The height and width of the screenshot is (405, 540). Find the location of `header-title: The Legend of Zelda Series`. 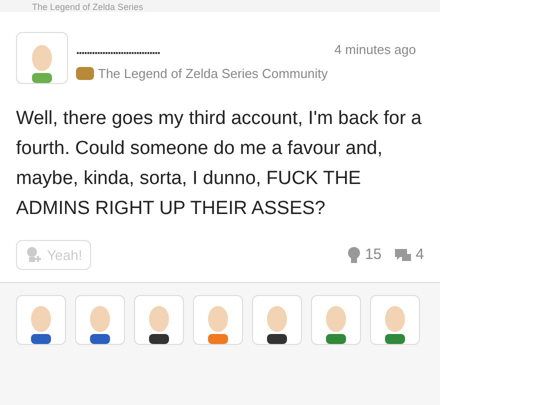

header-title: The Legend of Zelda Series is located at coordinates (88, 7).